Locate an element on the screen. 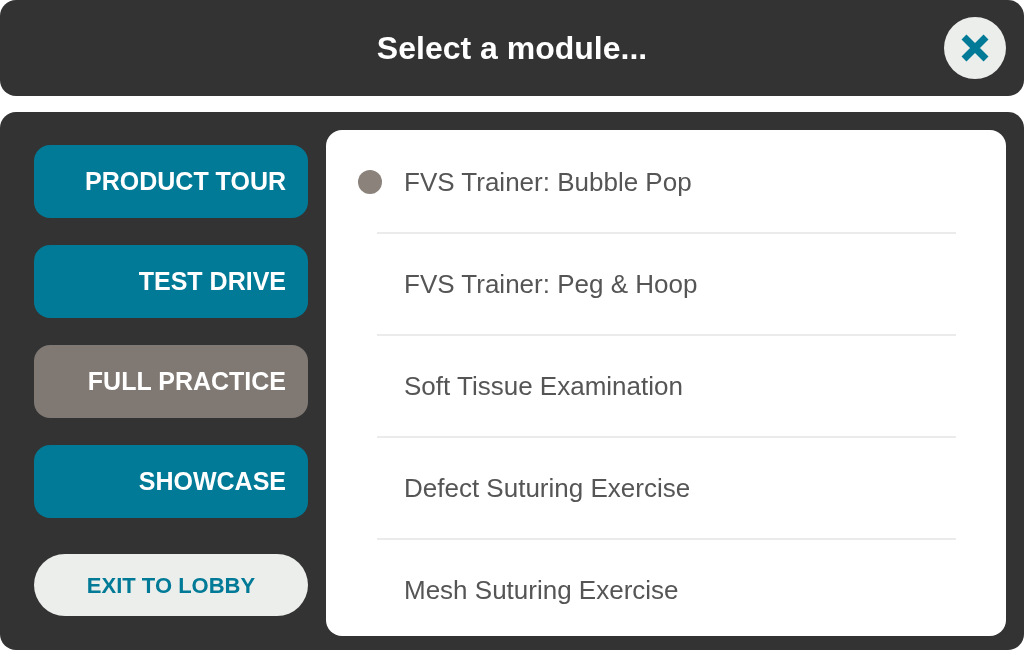  module-item: Mesh Suturing Exercise is located at coordinates (666, 590).